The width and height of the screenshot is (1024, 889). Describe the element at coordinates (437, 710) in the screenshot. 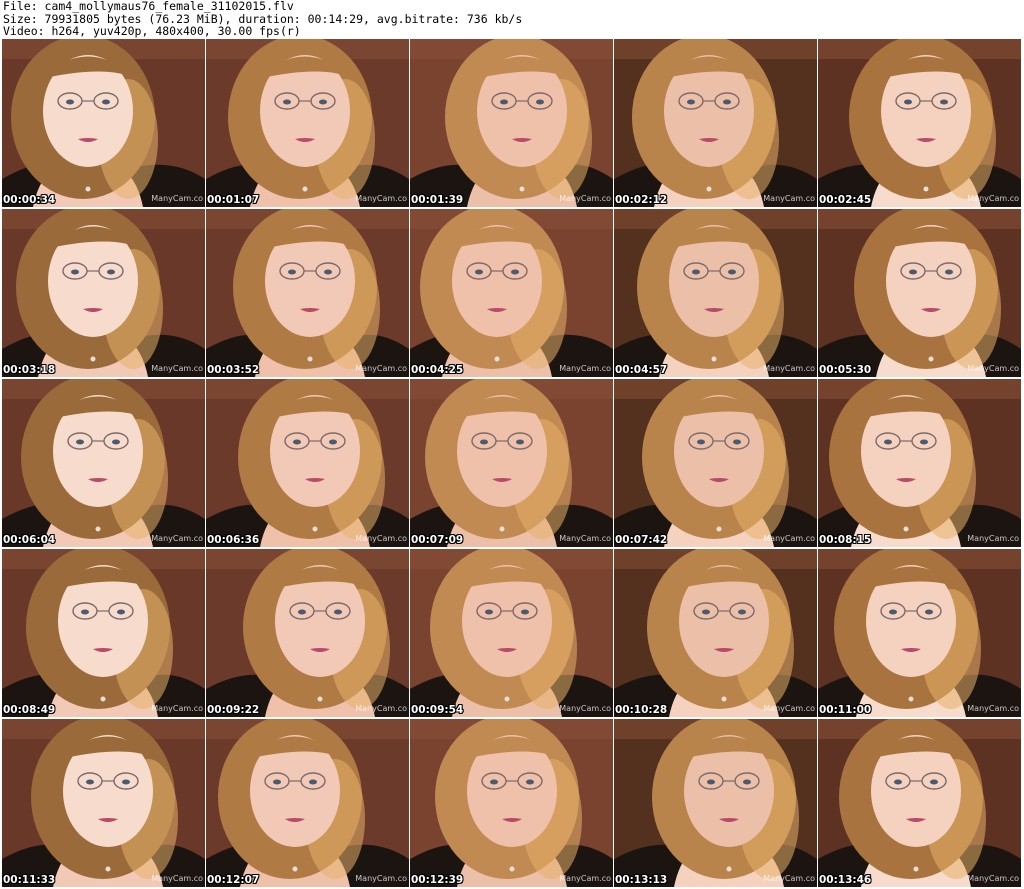

I see `timestamp-label: 00:09:54` at that location.